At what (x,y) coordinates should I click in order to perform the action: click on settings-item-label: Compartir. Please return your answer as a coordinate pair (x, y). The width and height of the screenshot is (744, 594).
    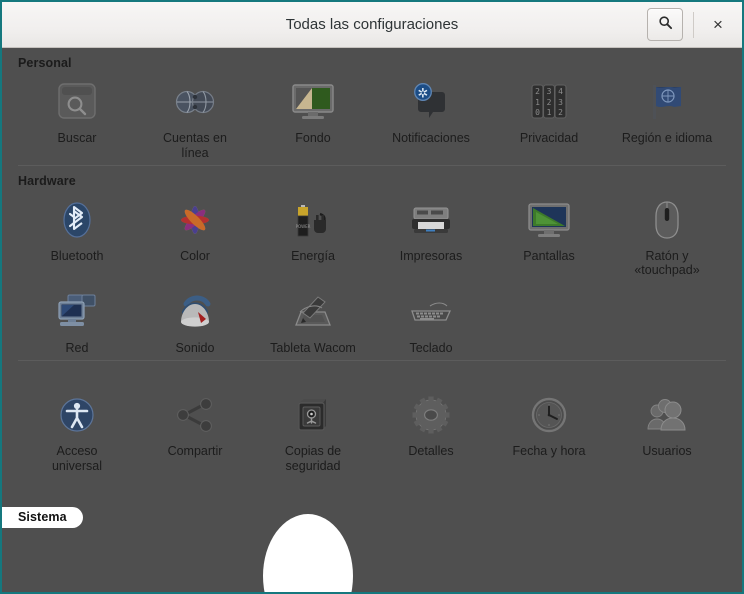
    Looking at the image, I should click on (195, 450).